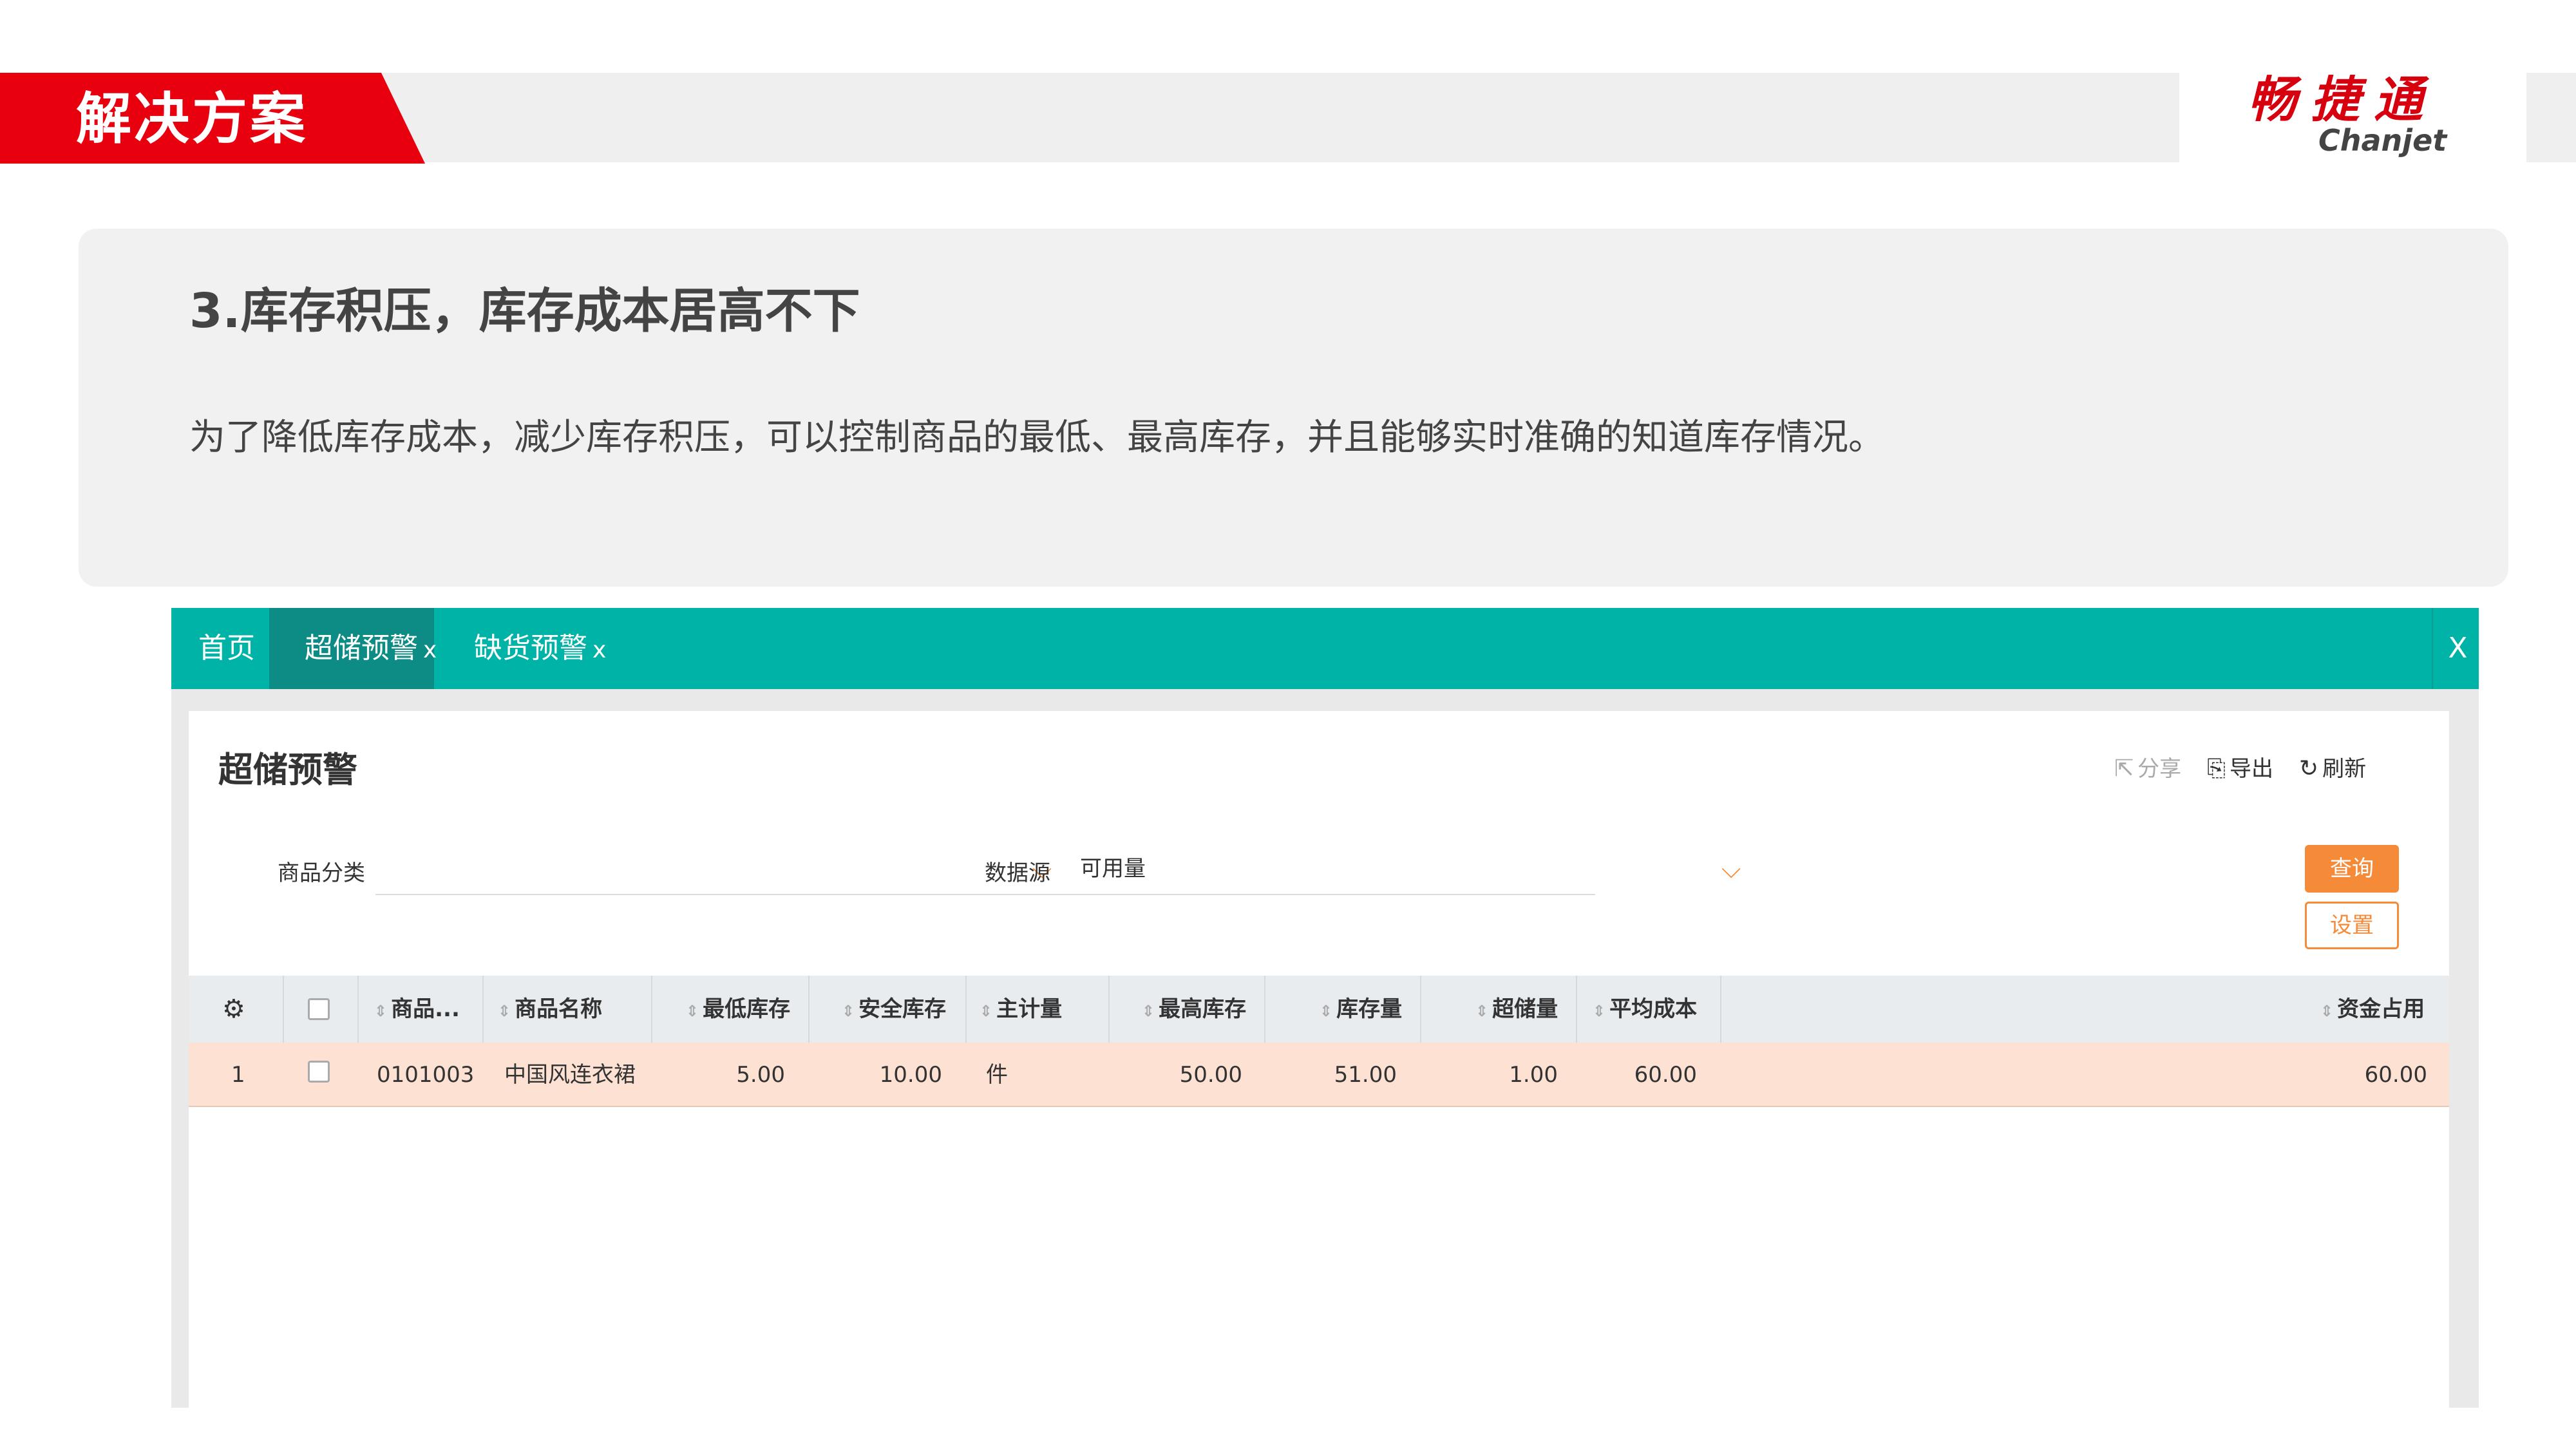 The image size is (2576, 1449). I want to click on tab-shortage-warning: 缺货预警 x, so click(540, 649).